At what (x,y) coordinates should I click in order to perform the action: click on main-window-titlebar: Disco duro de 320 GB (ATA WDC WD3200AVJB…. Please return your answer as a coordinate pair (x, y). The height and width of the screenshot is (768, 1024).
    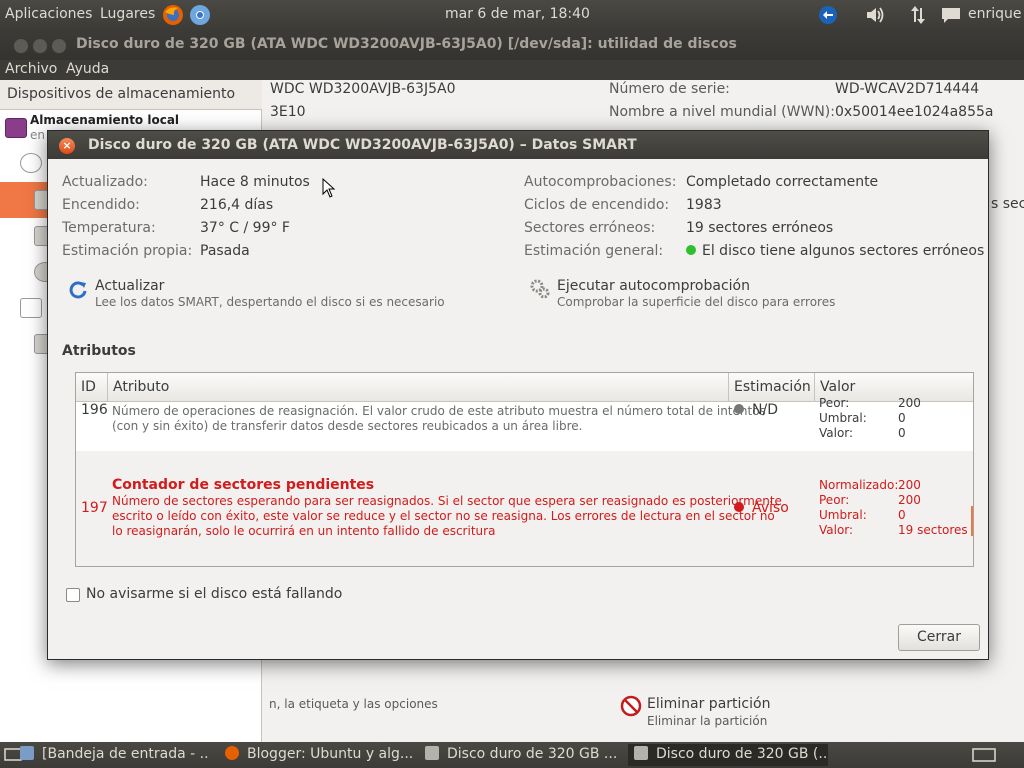
    Looking at the image, I should click on (512, 45).